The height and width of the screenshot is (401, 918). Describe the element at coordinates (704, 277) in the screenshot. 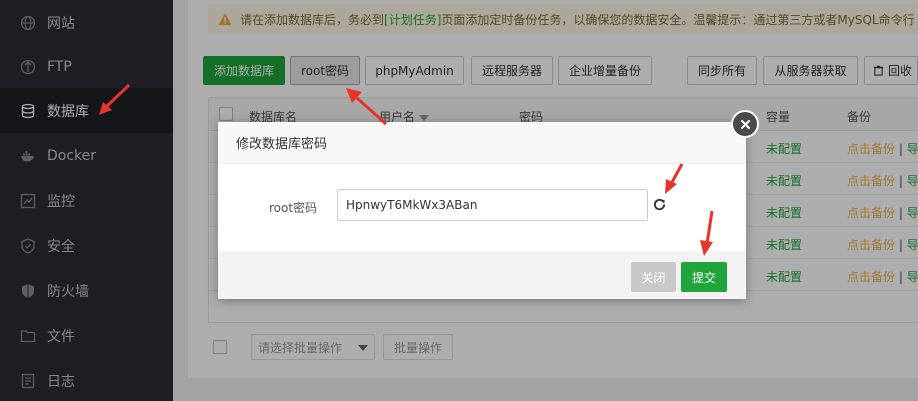

I see `submit-button: 提交` at that location.